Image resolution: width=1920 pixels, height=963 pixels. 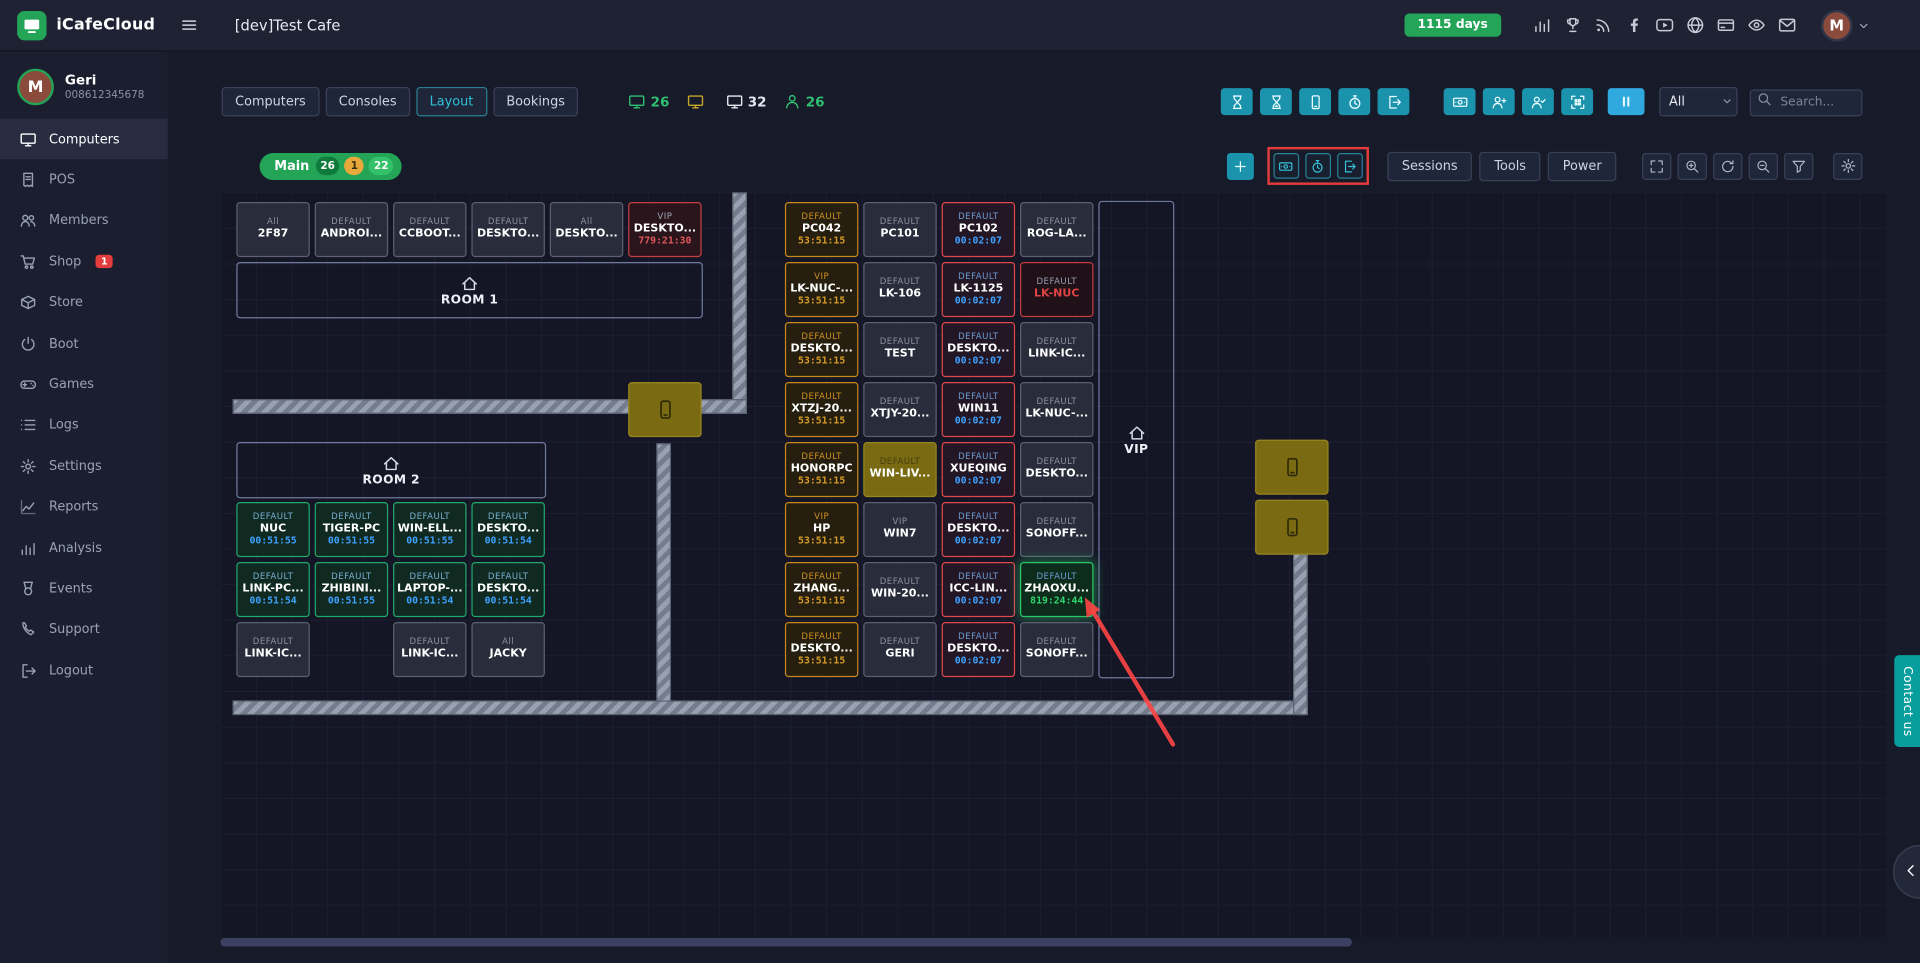 I want to click on layout-settings-button, so click(x=1848, y=166).